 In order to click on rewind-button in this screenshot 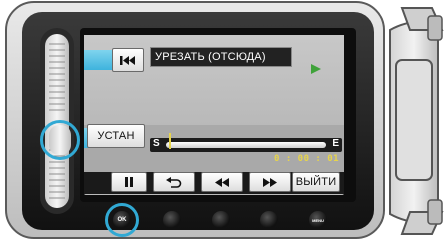, I will do `click(222, 182)`.